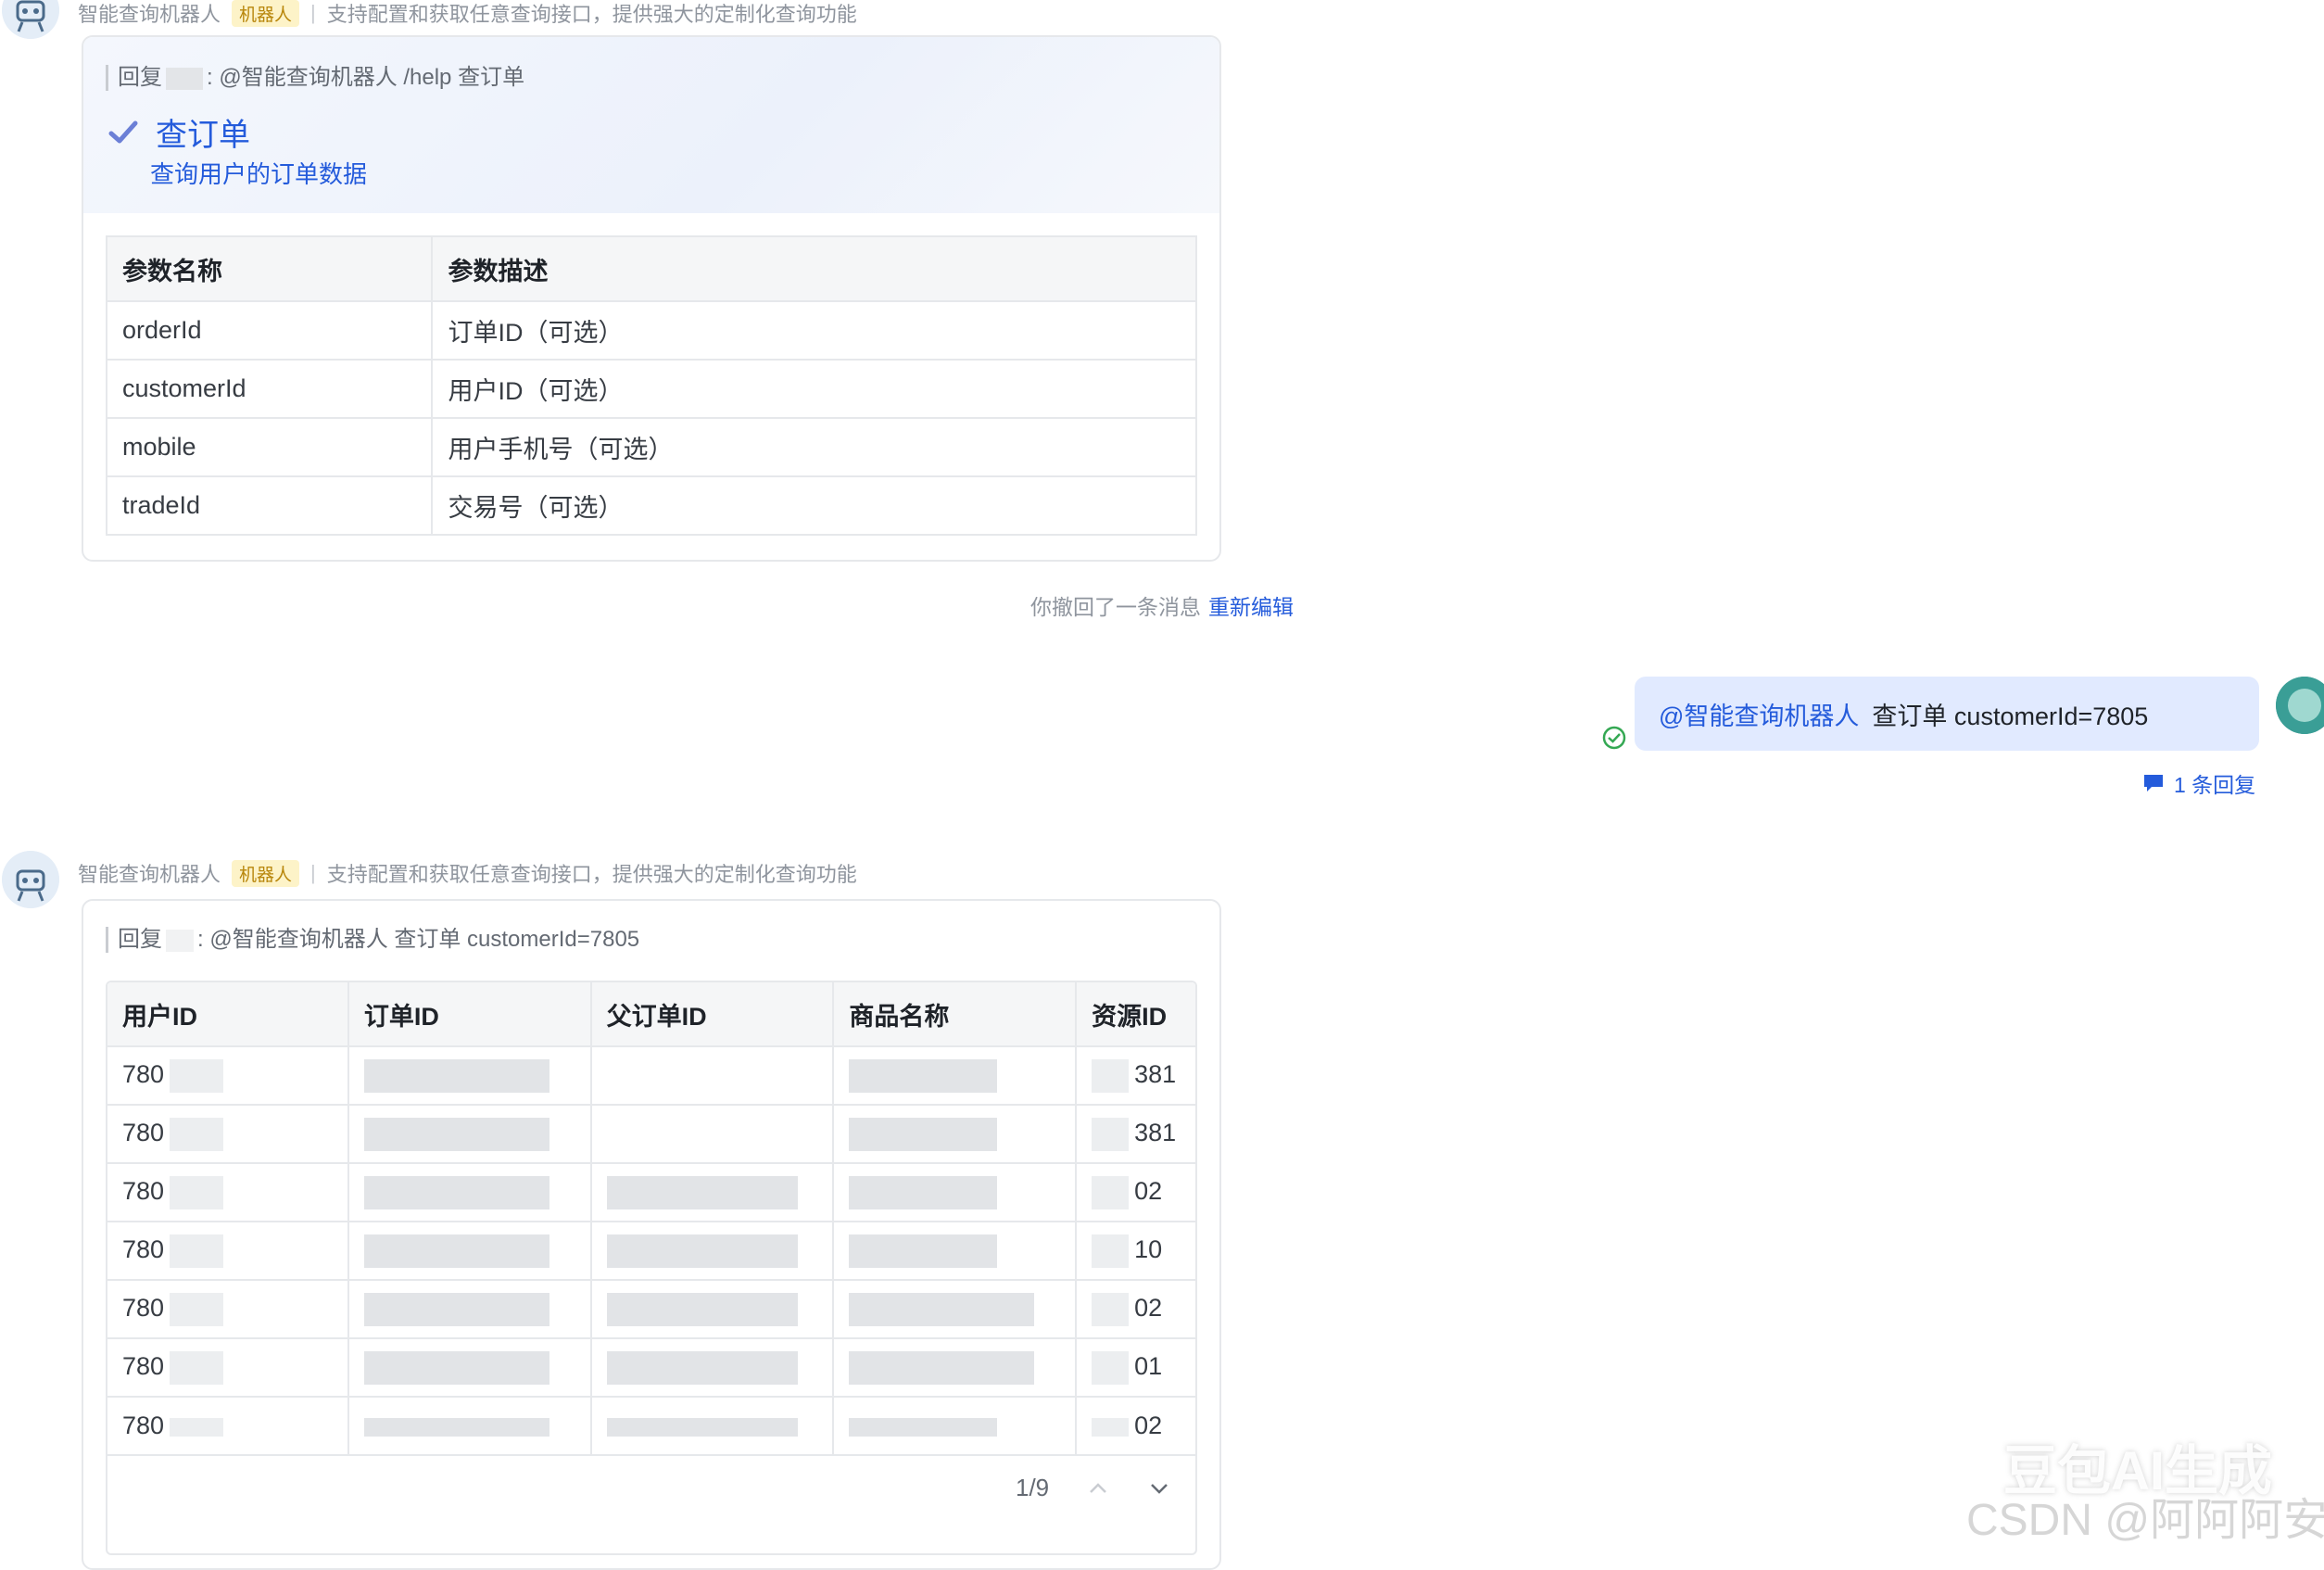 This screenshot has width=2324, height=1570. I want to click on reply-quote: 回复: @智能查询机器人 查订单 customerId=7805, so click(372, 940).